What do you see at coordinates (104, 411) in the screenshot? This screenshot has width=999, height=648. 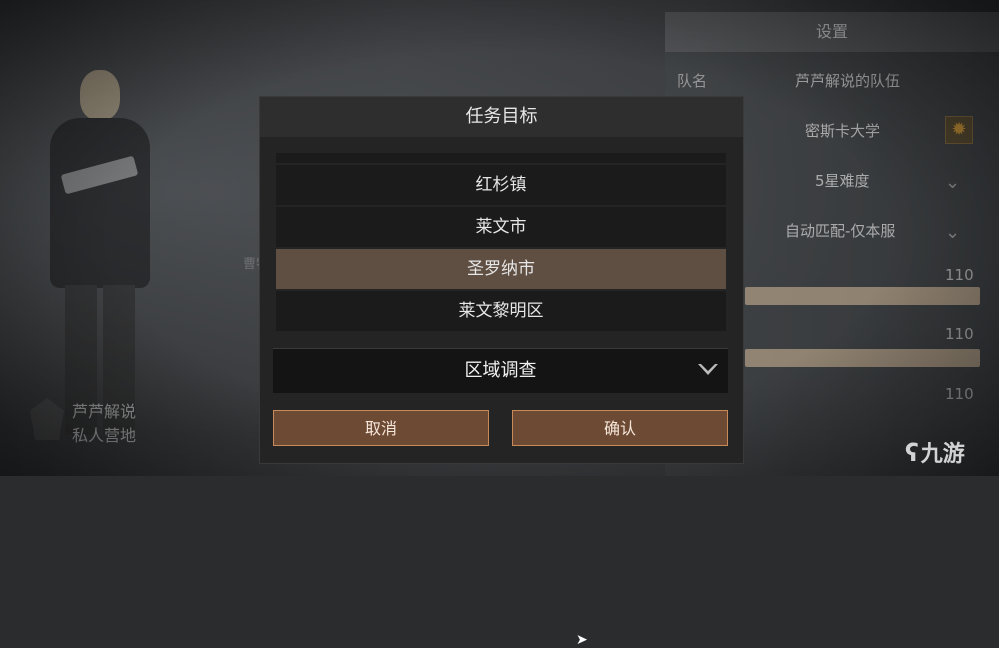 I see `player-name: 芦芦解说` at bounding box center [104, 411].